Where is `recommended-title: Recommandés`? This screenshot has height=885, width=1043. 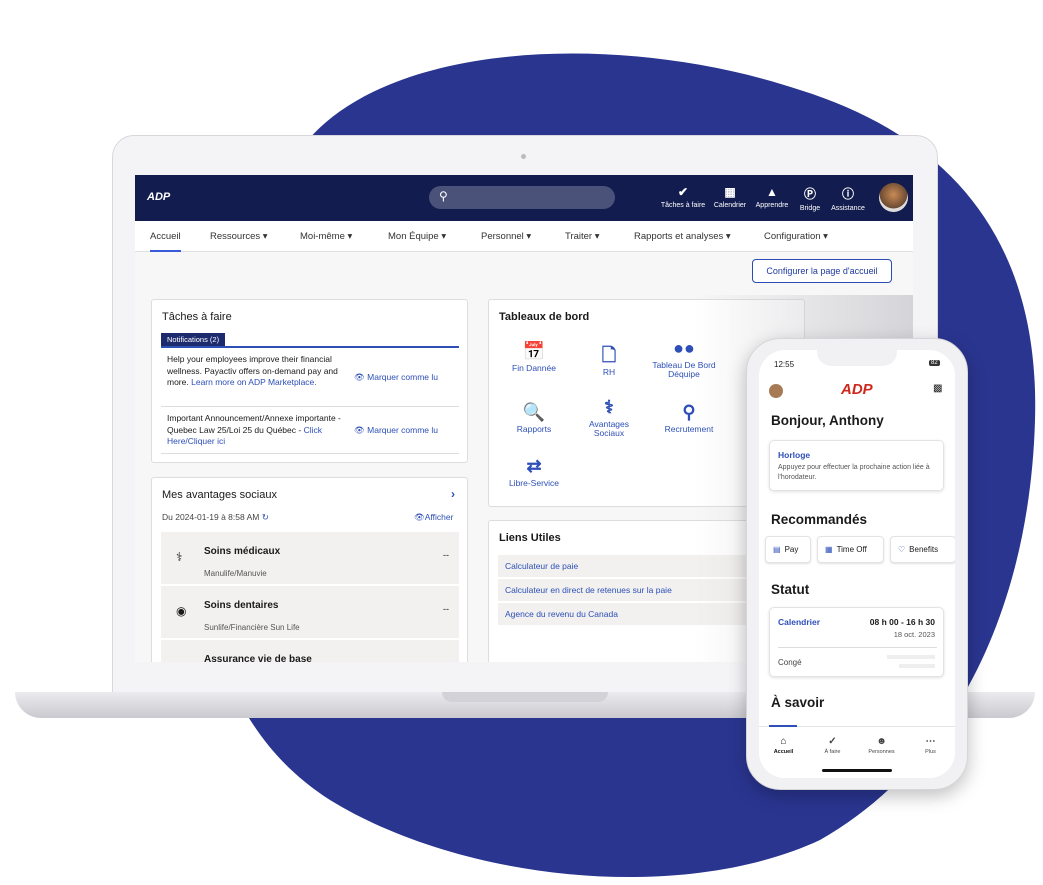
recommended-title: Recommandés is located at coordinates (819, 519).